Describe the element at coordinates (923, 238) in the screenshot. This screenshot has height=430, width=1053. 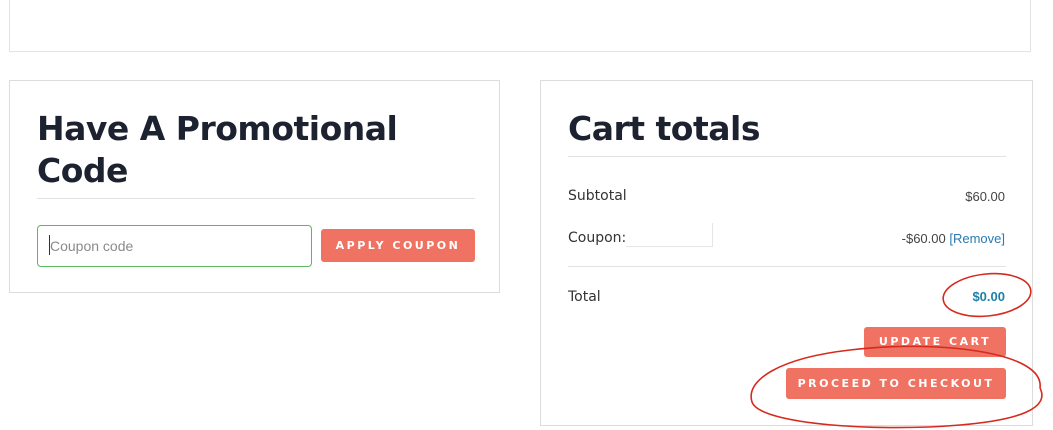
I see `coupon-discount-value: -$60.00` at that location.